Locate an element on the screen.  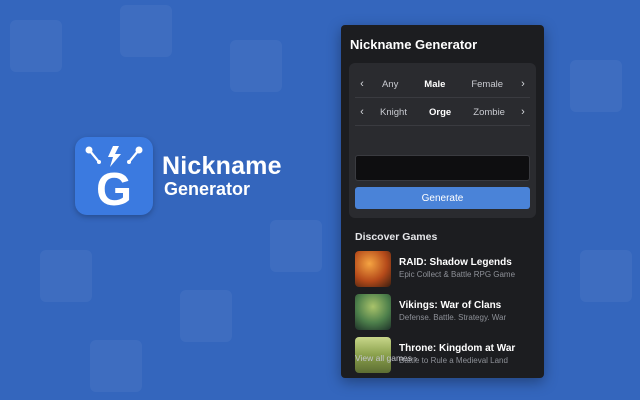
gender-option-female: Female is located at coordinates (487, 84).